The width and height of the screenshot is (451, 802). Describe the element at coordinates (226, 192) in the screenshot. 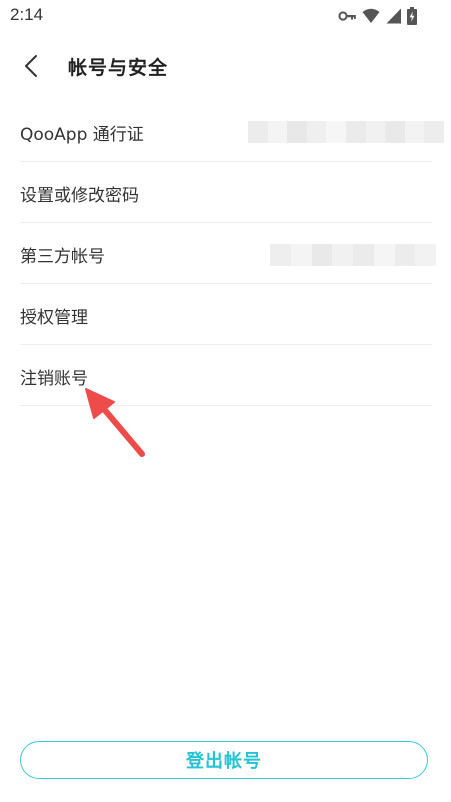

I see `settings-item-password: 设置或修改密码` at that location.